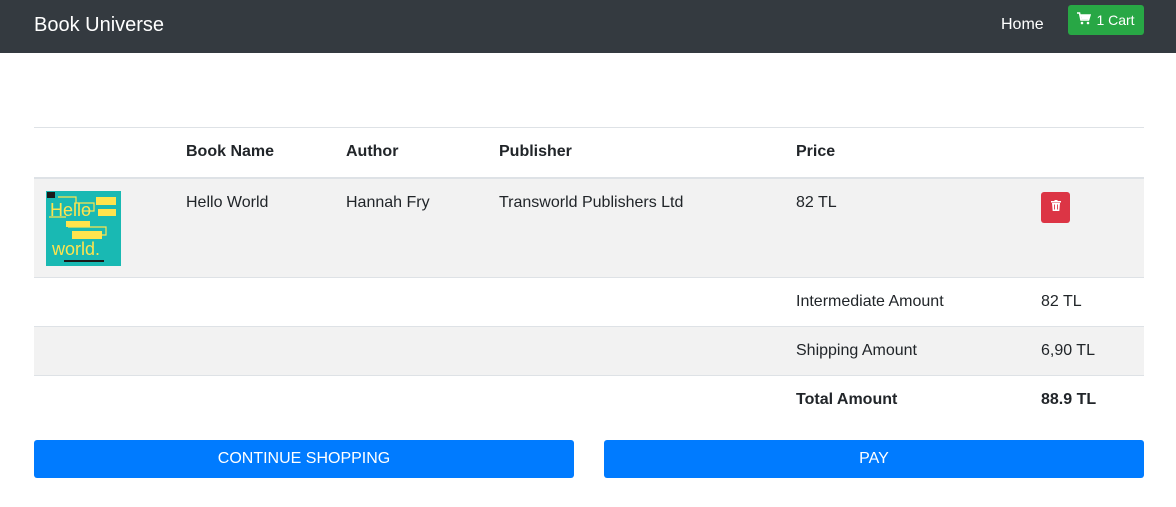 The image size is (1176, 507). Describe the element at coordinates (83, 228) in the screenshot. I see `book-cover-image: Hello world.` at that location.